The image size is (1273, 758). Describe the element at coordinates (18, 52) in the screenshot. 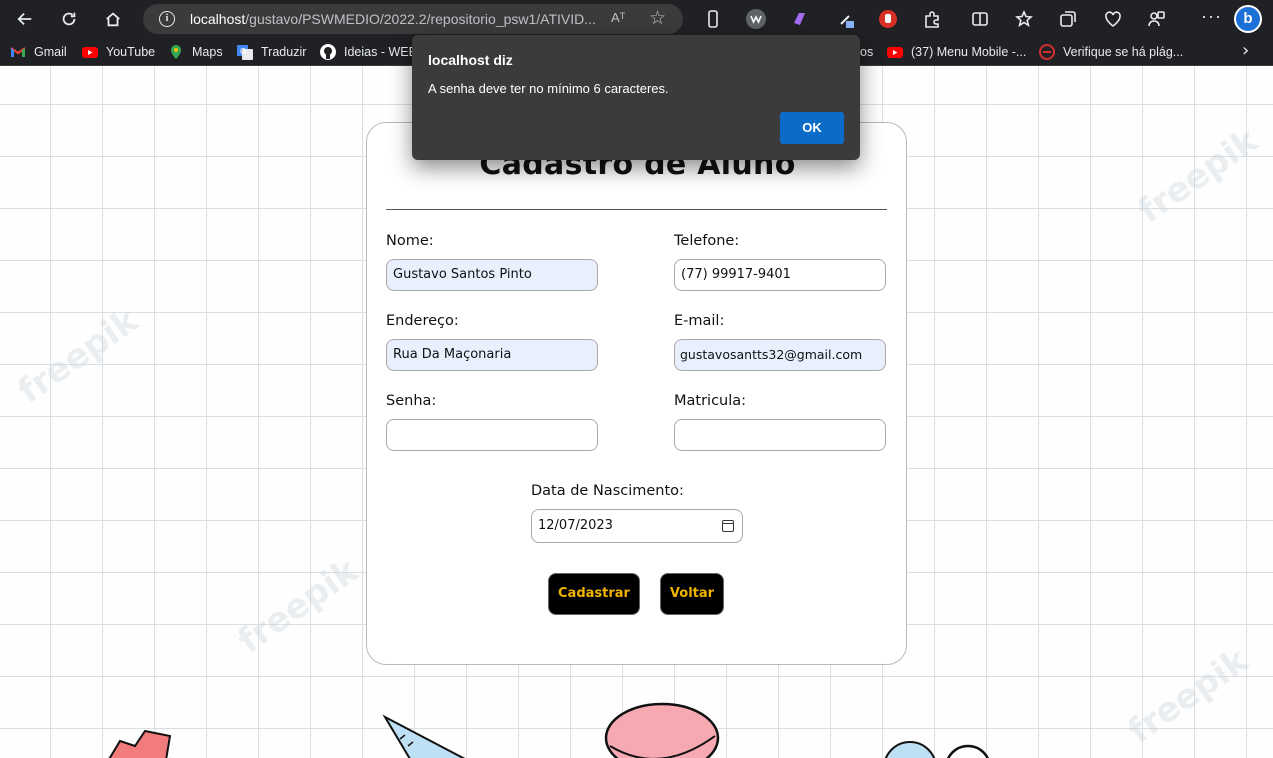

I see `gmail-icon` at that location.